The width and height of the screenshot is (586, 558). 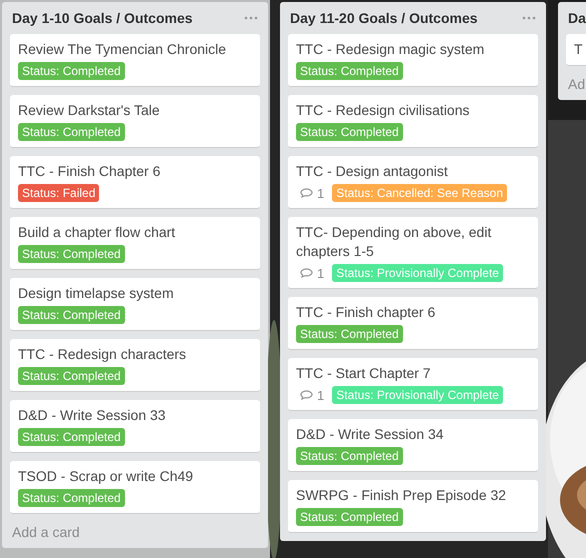 I want to click on card-title: TTC - Design antagonist, so click(x=372, y=171).